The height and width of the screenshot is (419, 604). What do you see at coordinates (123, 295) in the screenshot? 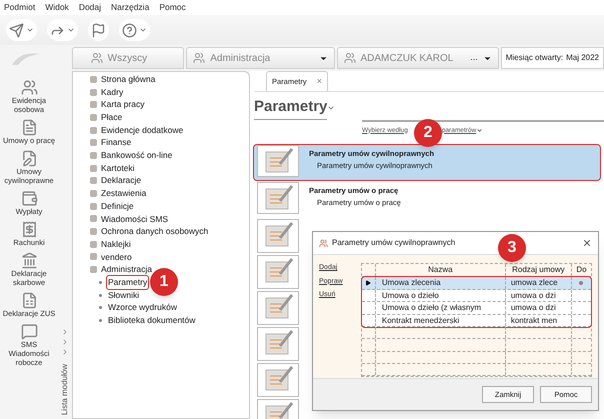
I see `tree-item: Słowniki` at bounding box center [123, 295].